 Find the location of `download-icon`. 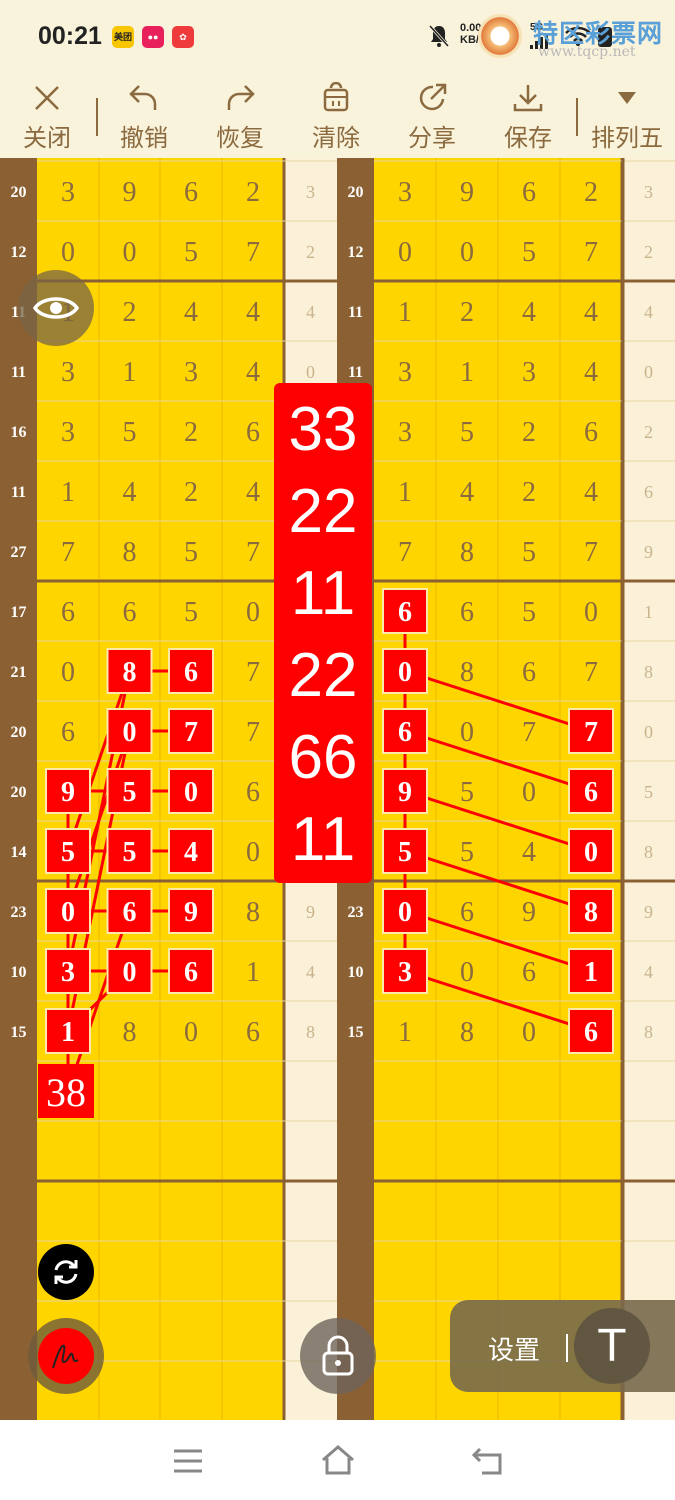

download-icon is located at coordinates (528, 98).